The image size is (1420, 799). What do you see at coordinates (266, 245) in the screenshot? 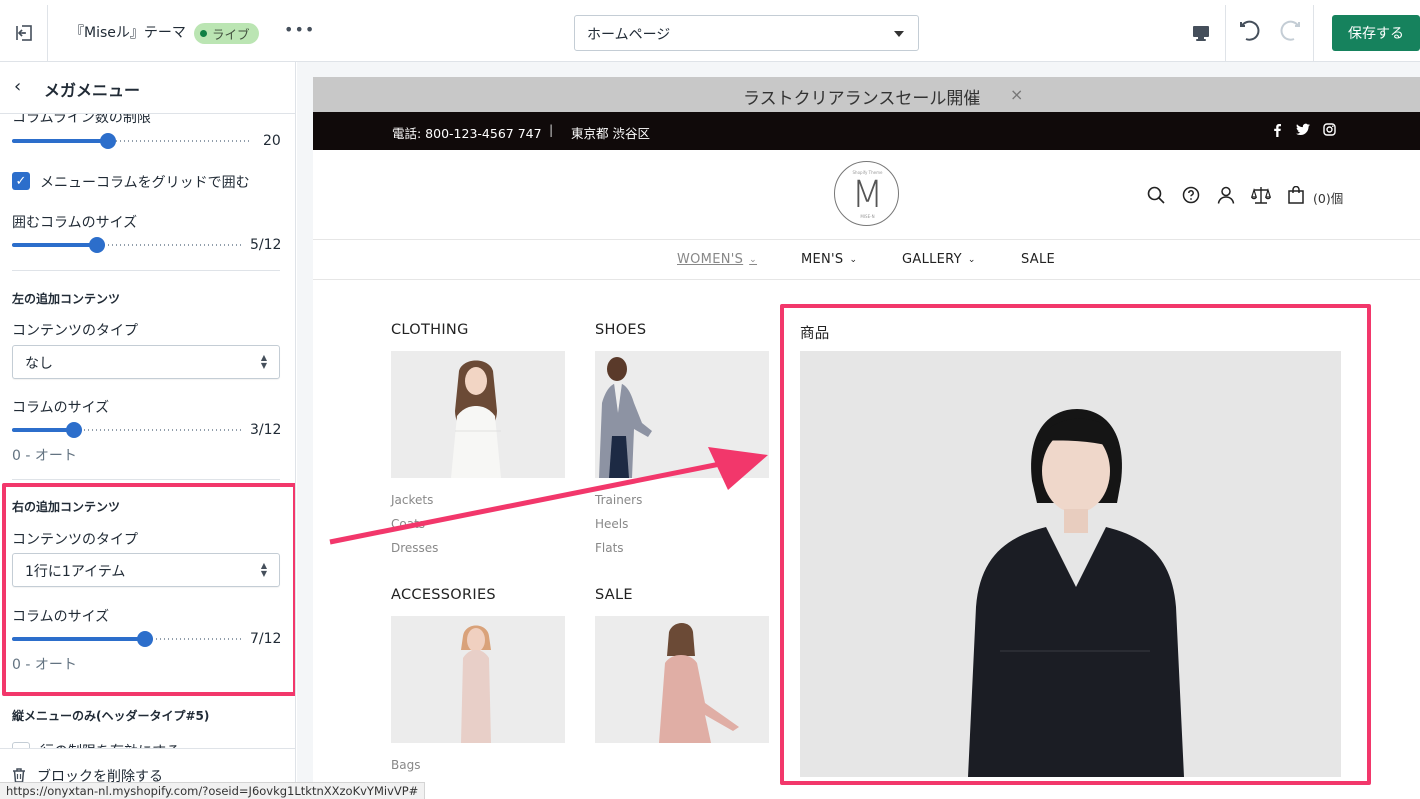
I see `wrap-size-value: 5/12` at bounding box center [266, 245].